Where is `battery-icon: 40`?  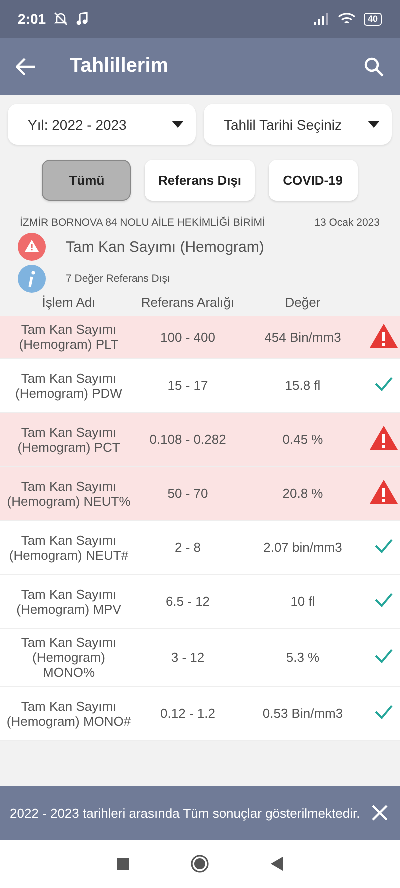 battery-icon: 40 is located at coordinates (373, 19).